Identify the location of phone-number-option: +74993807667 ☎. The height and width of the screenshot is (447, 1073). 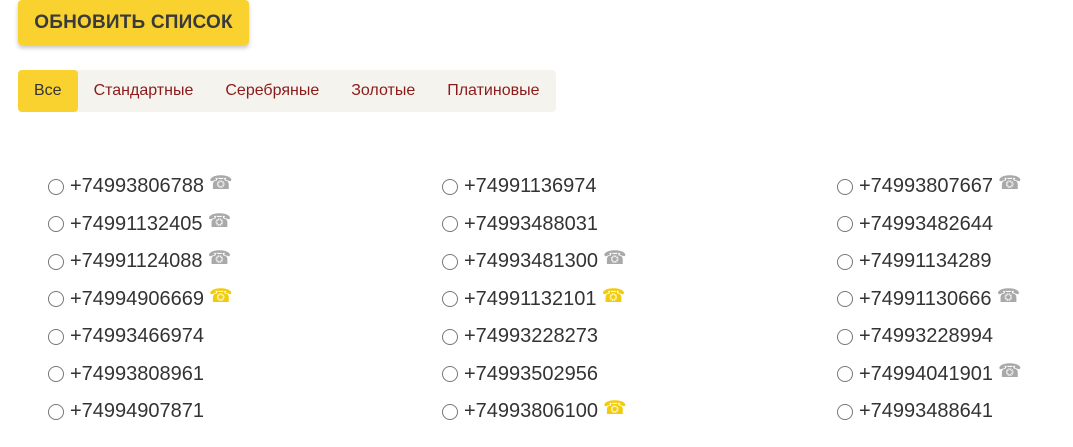
(929, 187).